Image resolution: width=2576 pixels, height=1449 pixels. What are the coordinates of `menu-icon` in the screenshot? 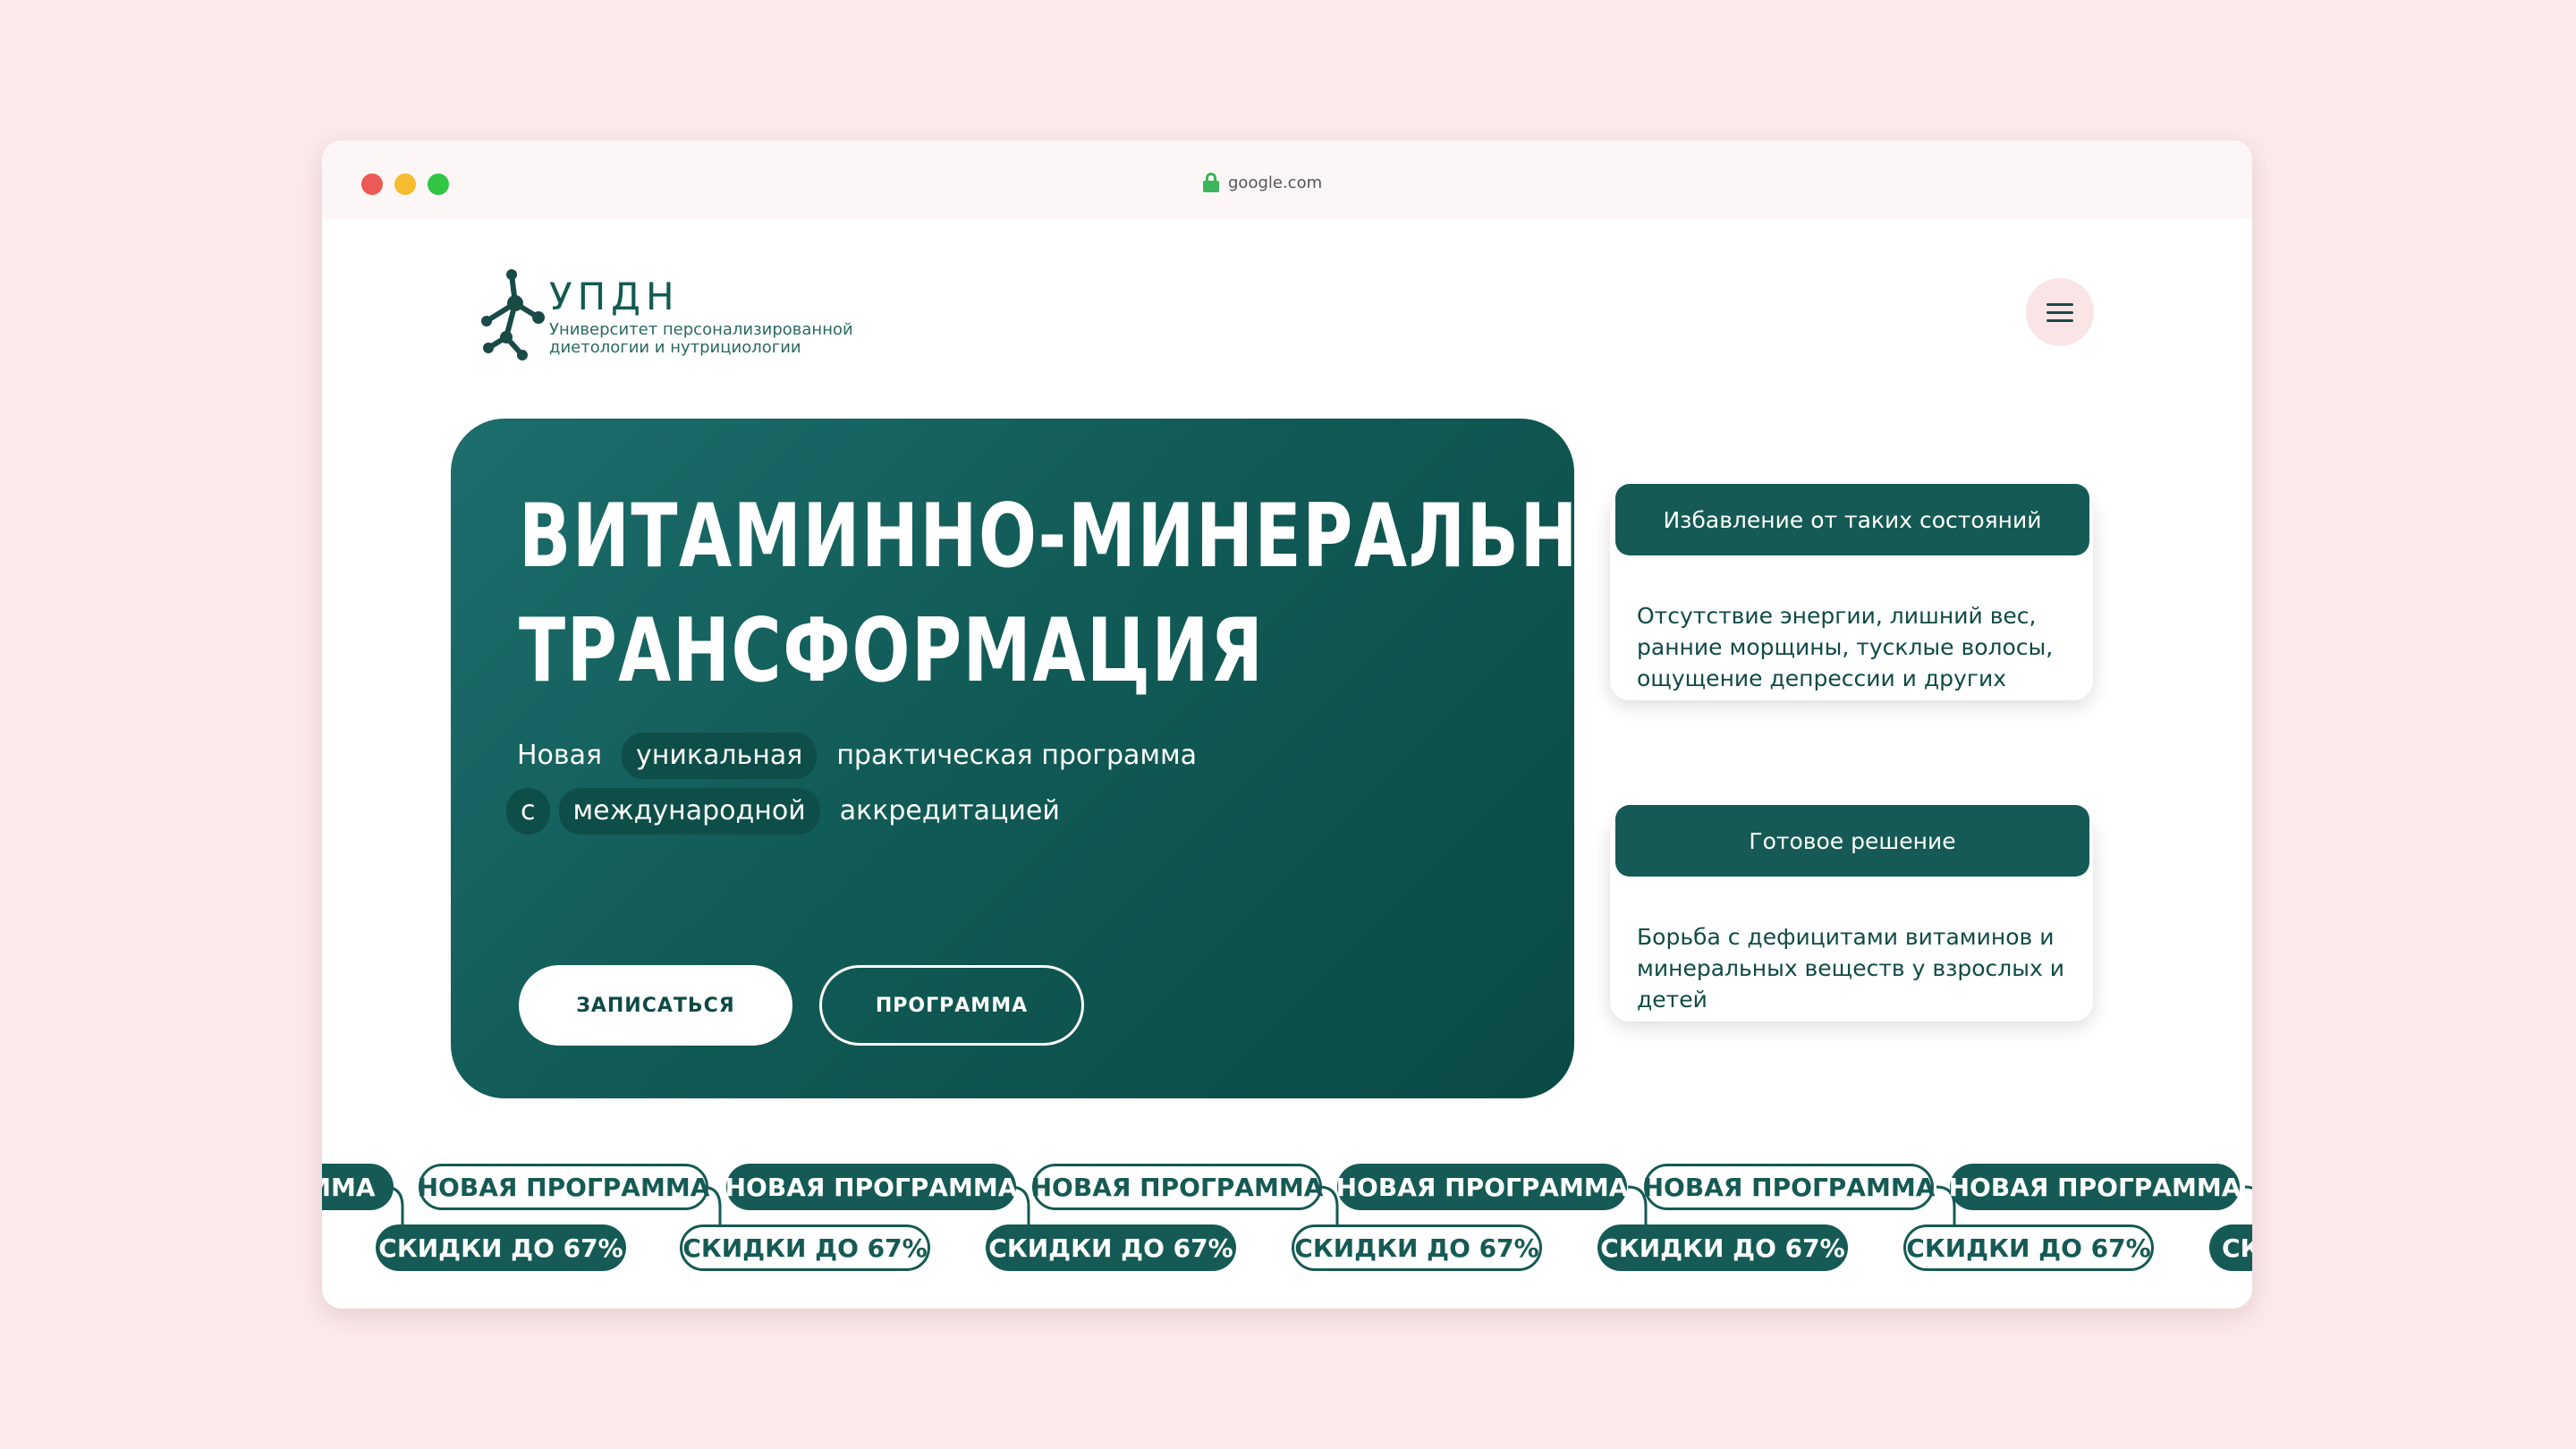 It's located at (2059, 304).